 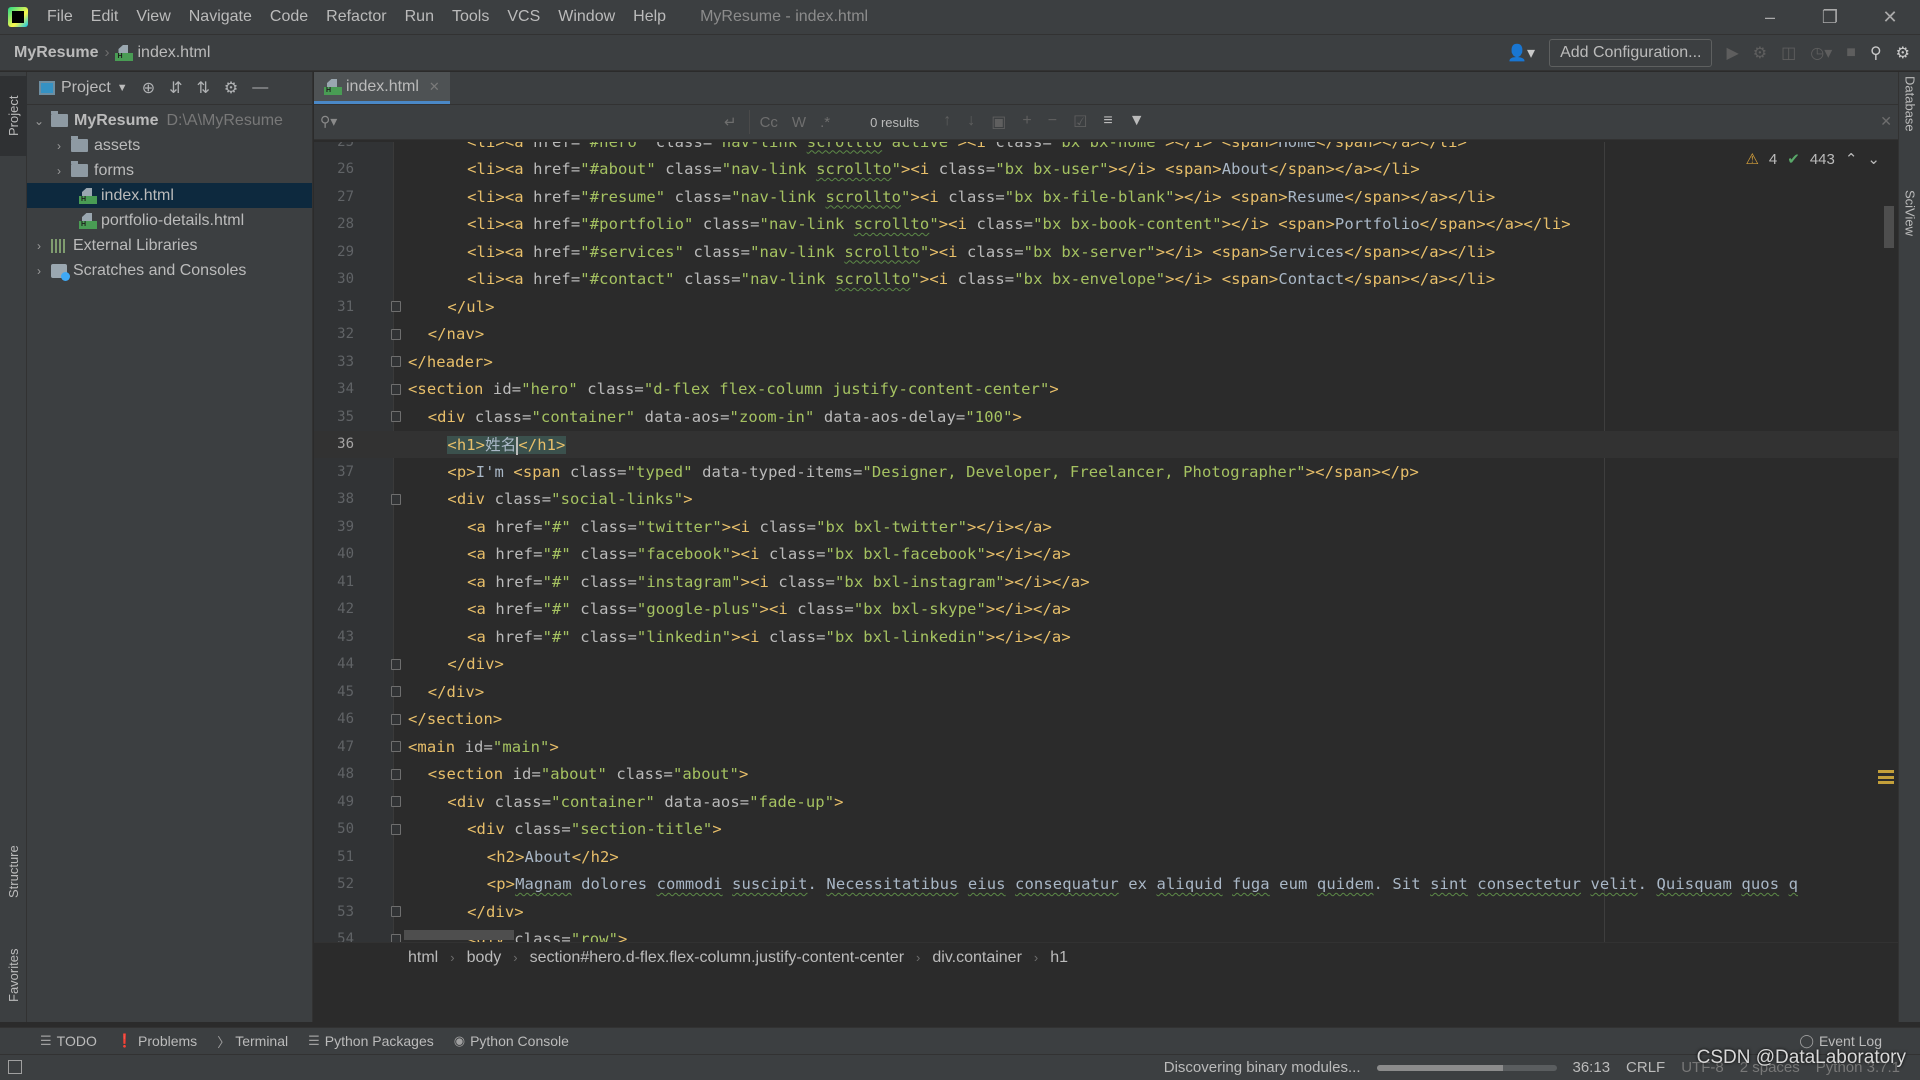 What do you see at coordinates (1851, 53) in the screenshot?
I see `stop-icon: ■` at bounding box center [1851, 53].